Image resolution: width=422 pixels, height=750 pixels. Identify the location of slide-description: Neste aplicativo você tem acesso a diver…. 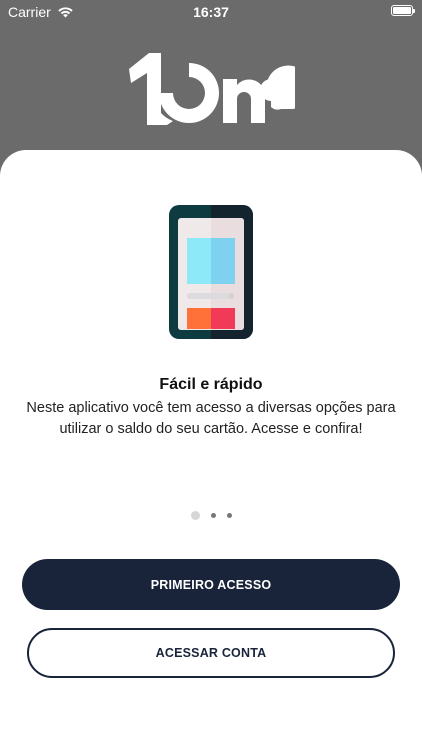
(211, 418).